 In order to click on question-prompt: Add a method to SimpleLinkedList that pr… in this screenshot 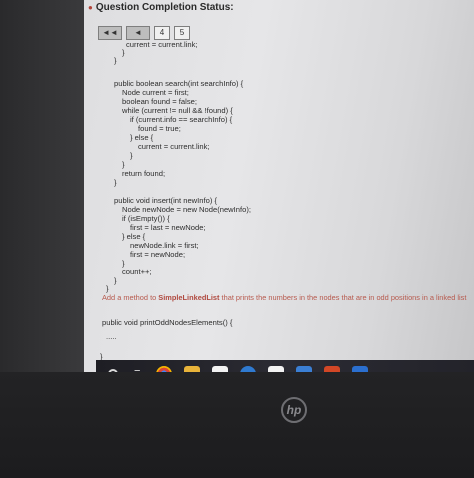, I will do `click(284, 297)`.